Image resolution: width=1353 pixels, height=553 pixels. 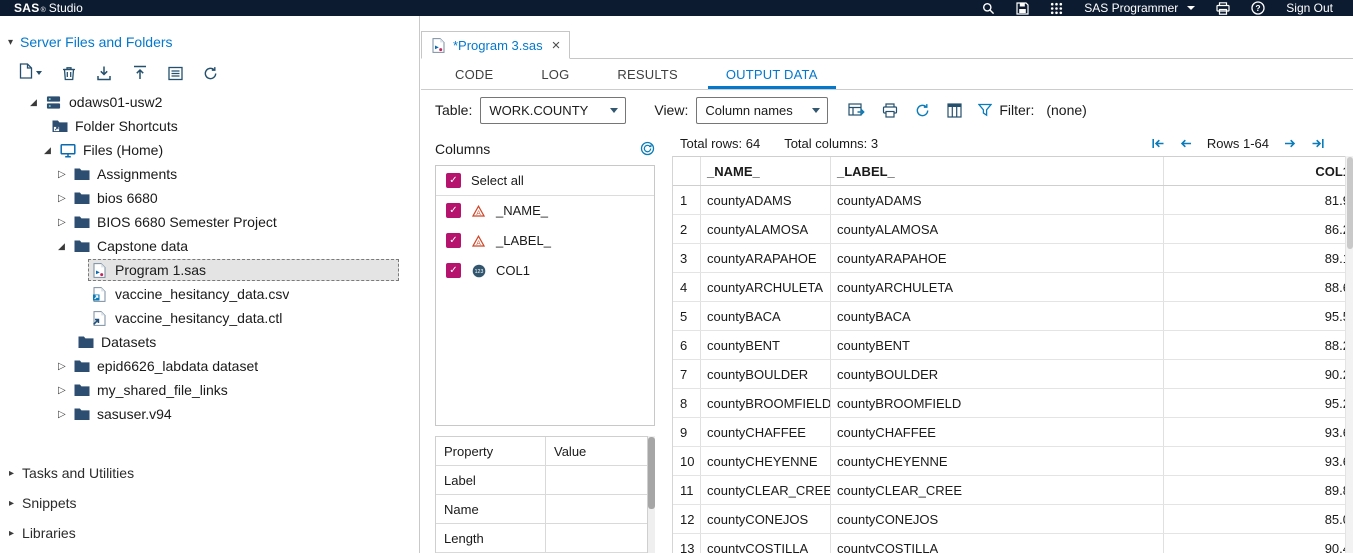 I want to click on sidebar-bottom-sections: ▸ Tasks and Utilities ▸ Snippets ▸ Libraries, so click(x=209, y=503).